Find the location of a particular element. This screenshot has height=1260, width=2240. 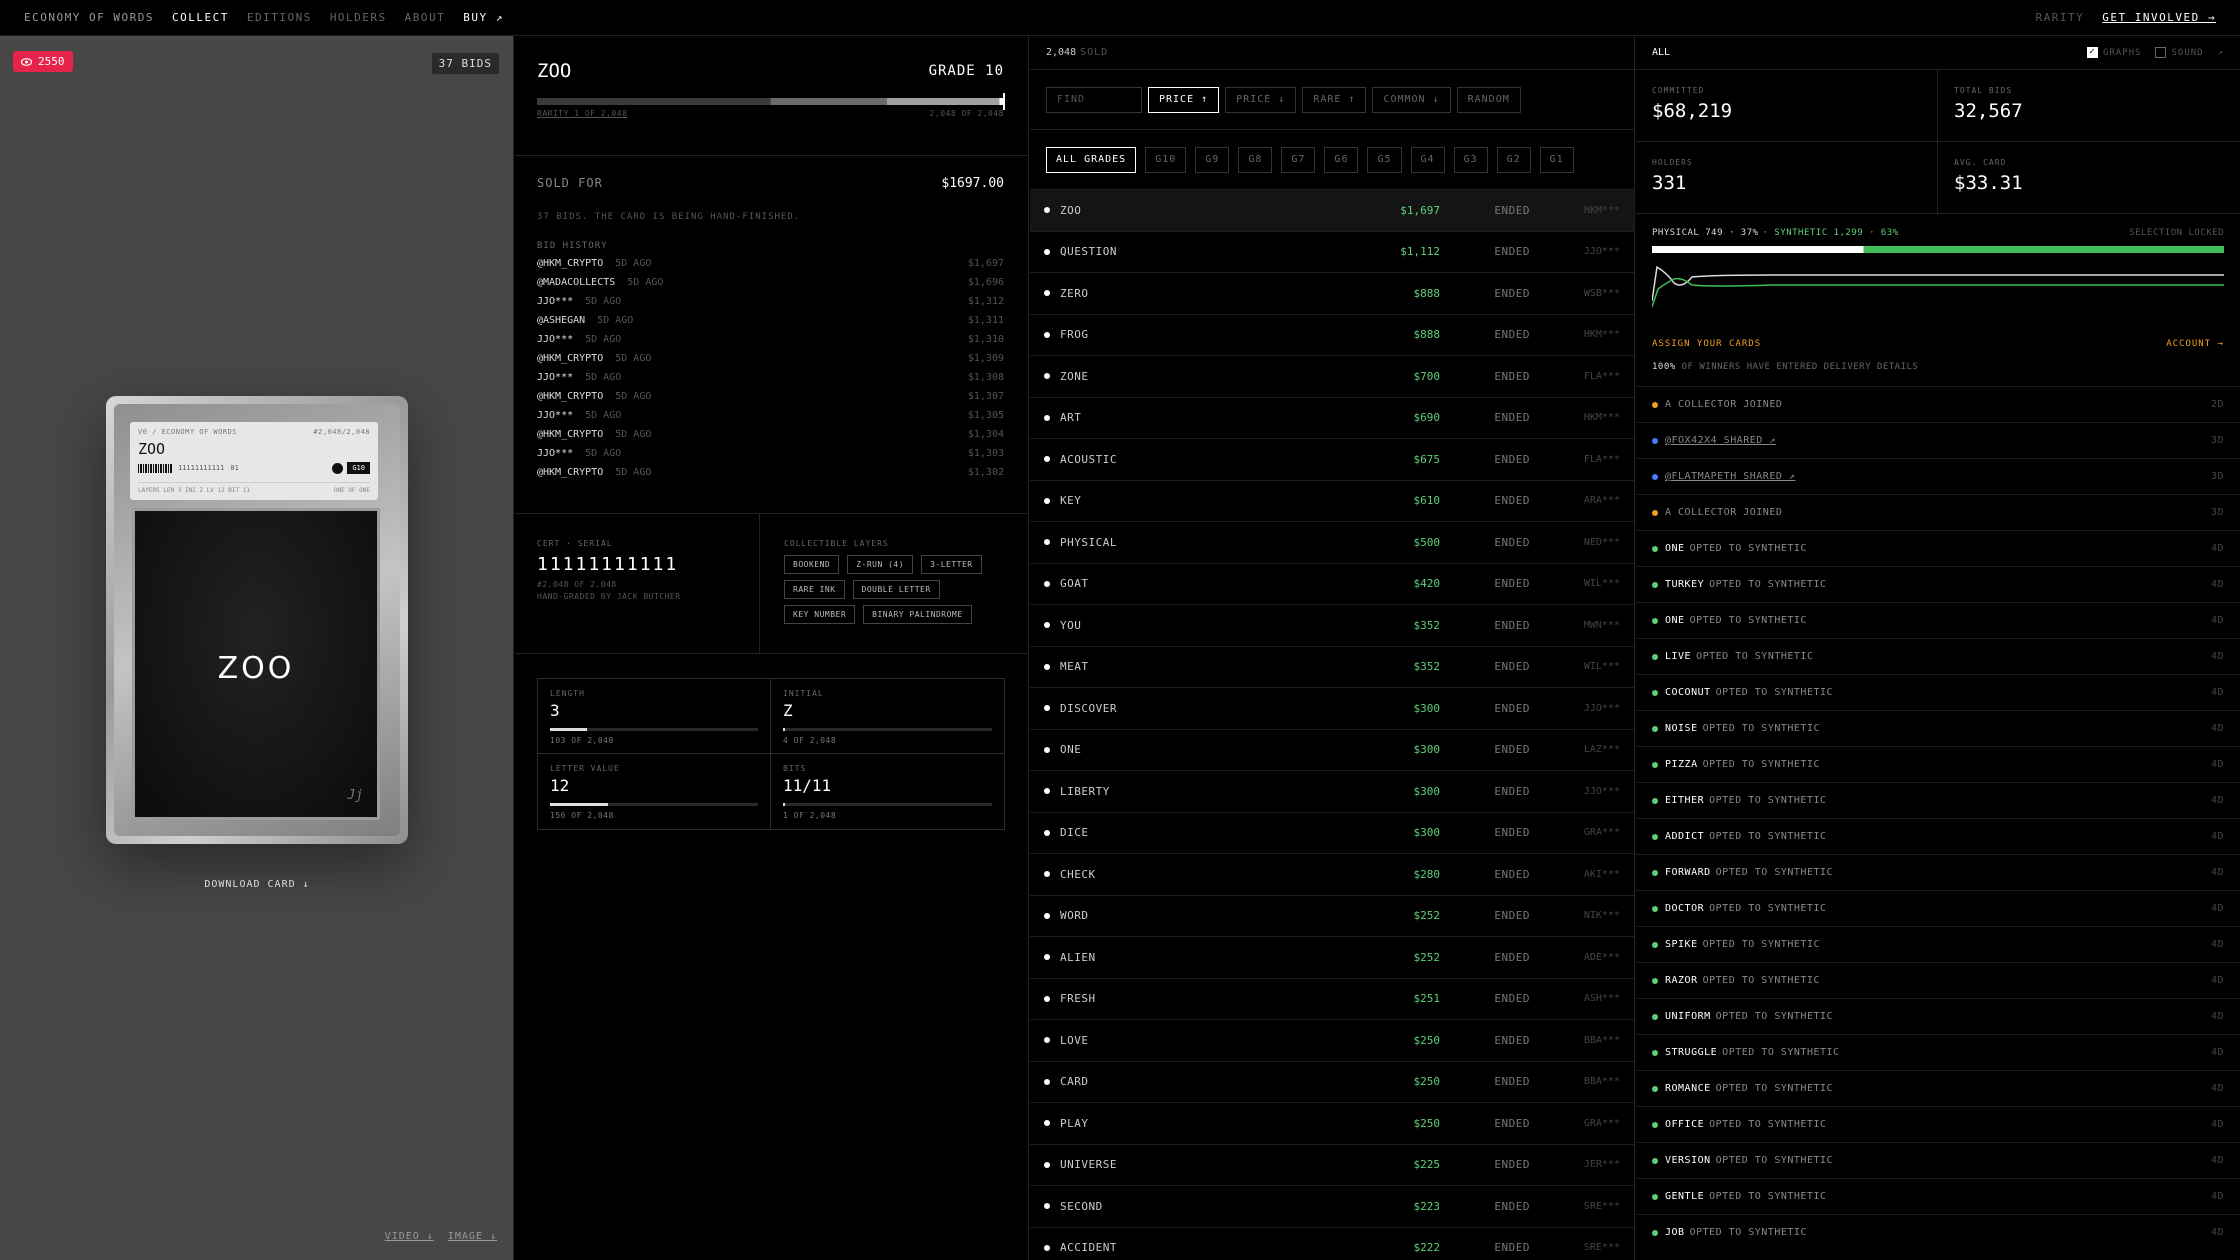

download-card-link: DOWNLOAD CARD ↓ is located at coordinates (257, 884).